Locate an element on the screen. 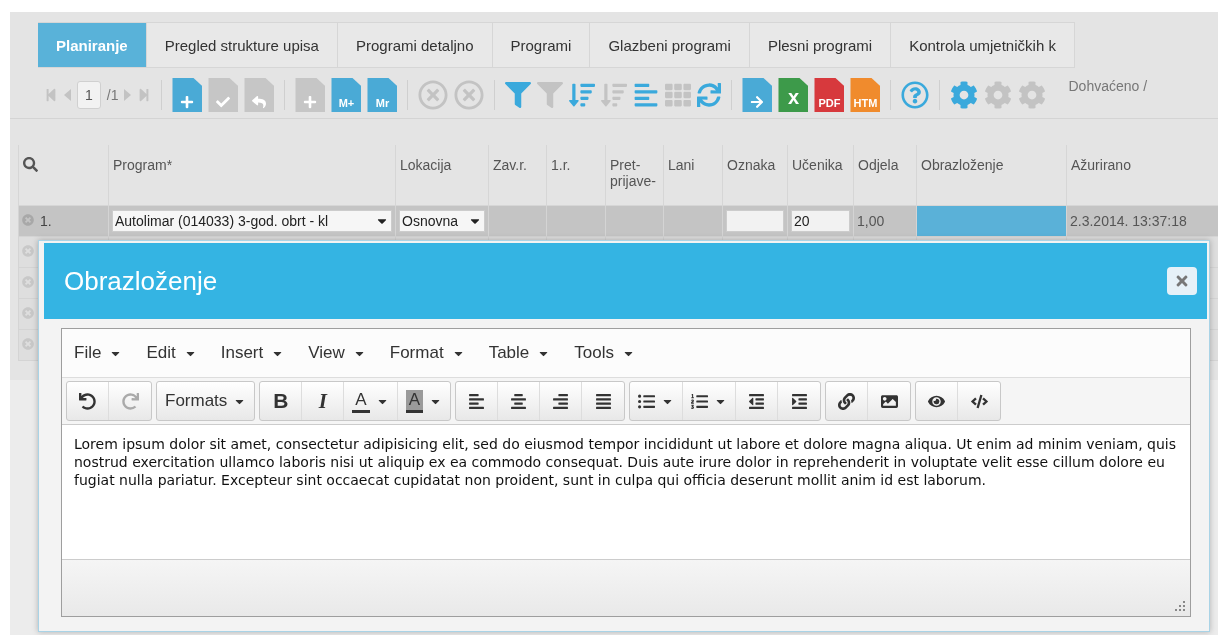 The image size is (1218, 635). menu-item: Format is located at coordinates (427, 353).